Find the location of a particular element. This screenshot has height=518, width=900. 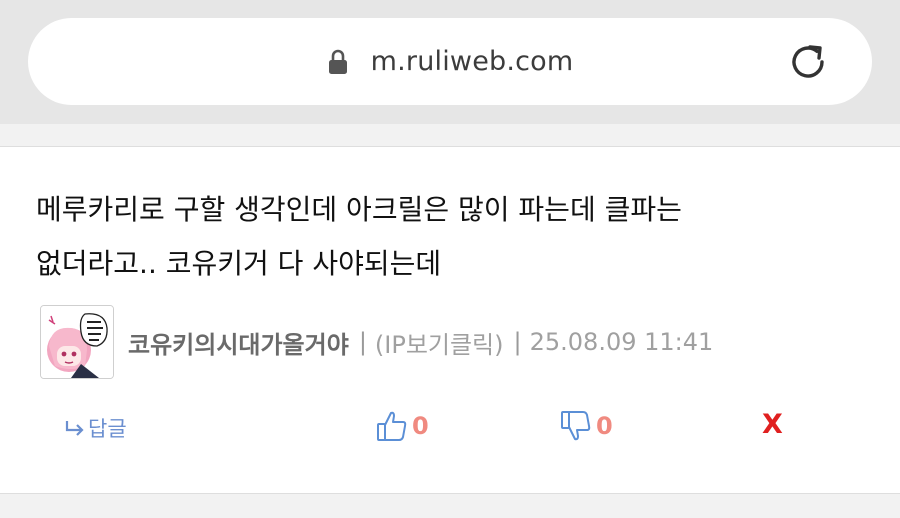

like-button: 0 is located at coordinates (402, 426).